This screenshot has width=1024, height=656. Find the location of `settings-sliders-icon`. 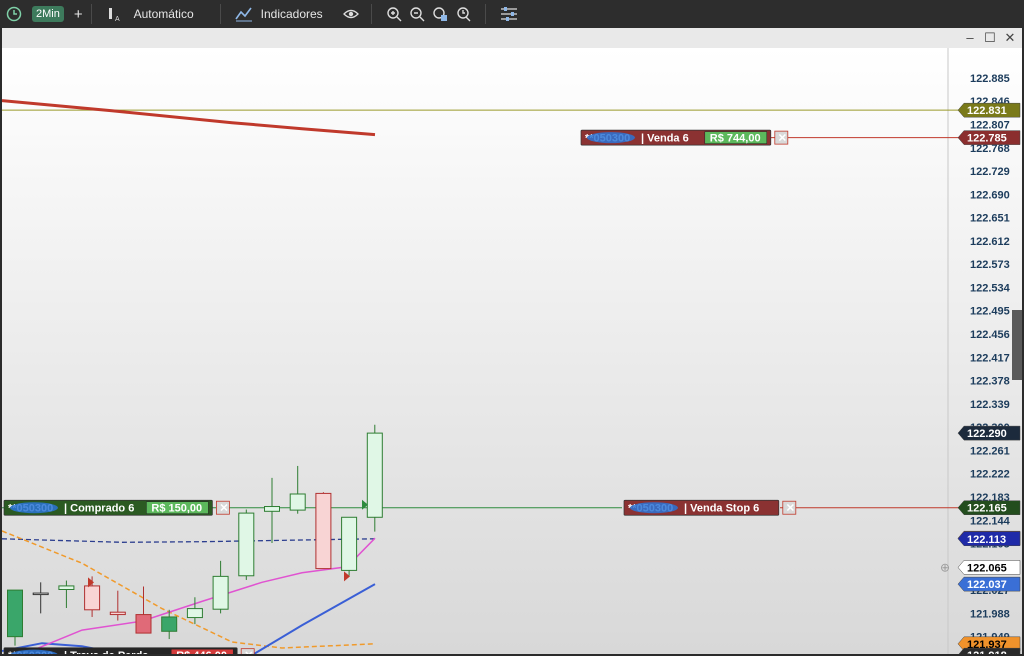

settings-sliders-icon is located at coordinates (509, 14).